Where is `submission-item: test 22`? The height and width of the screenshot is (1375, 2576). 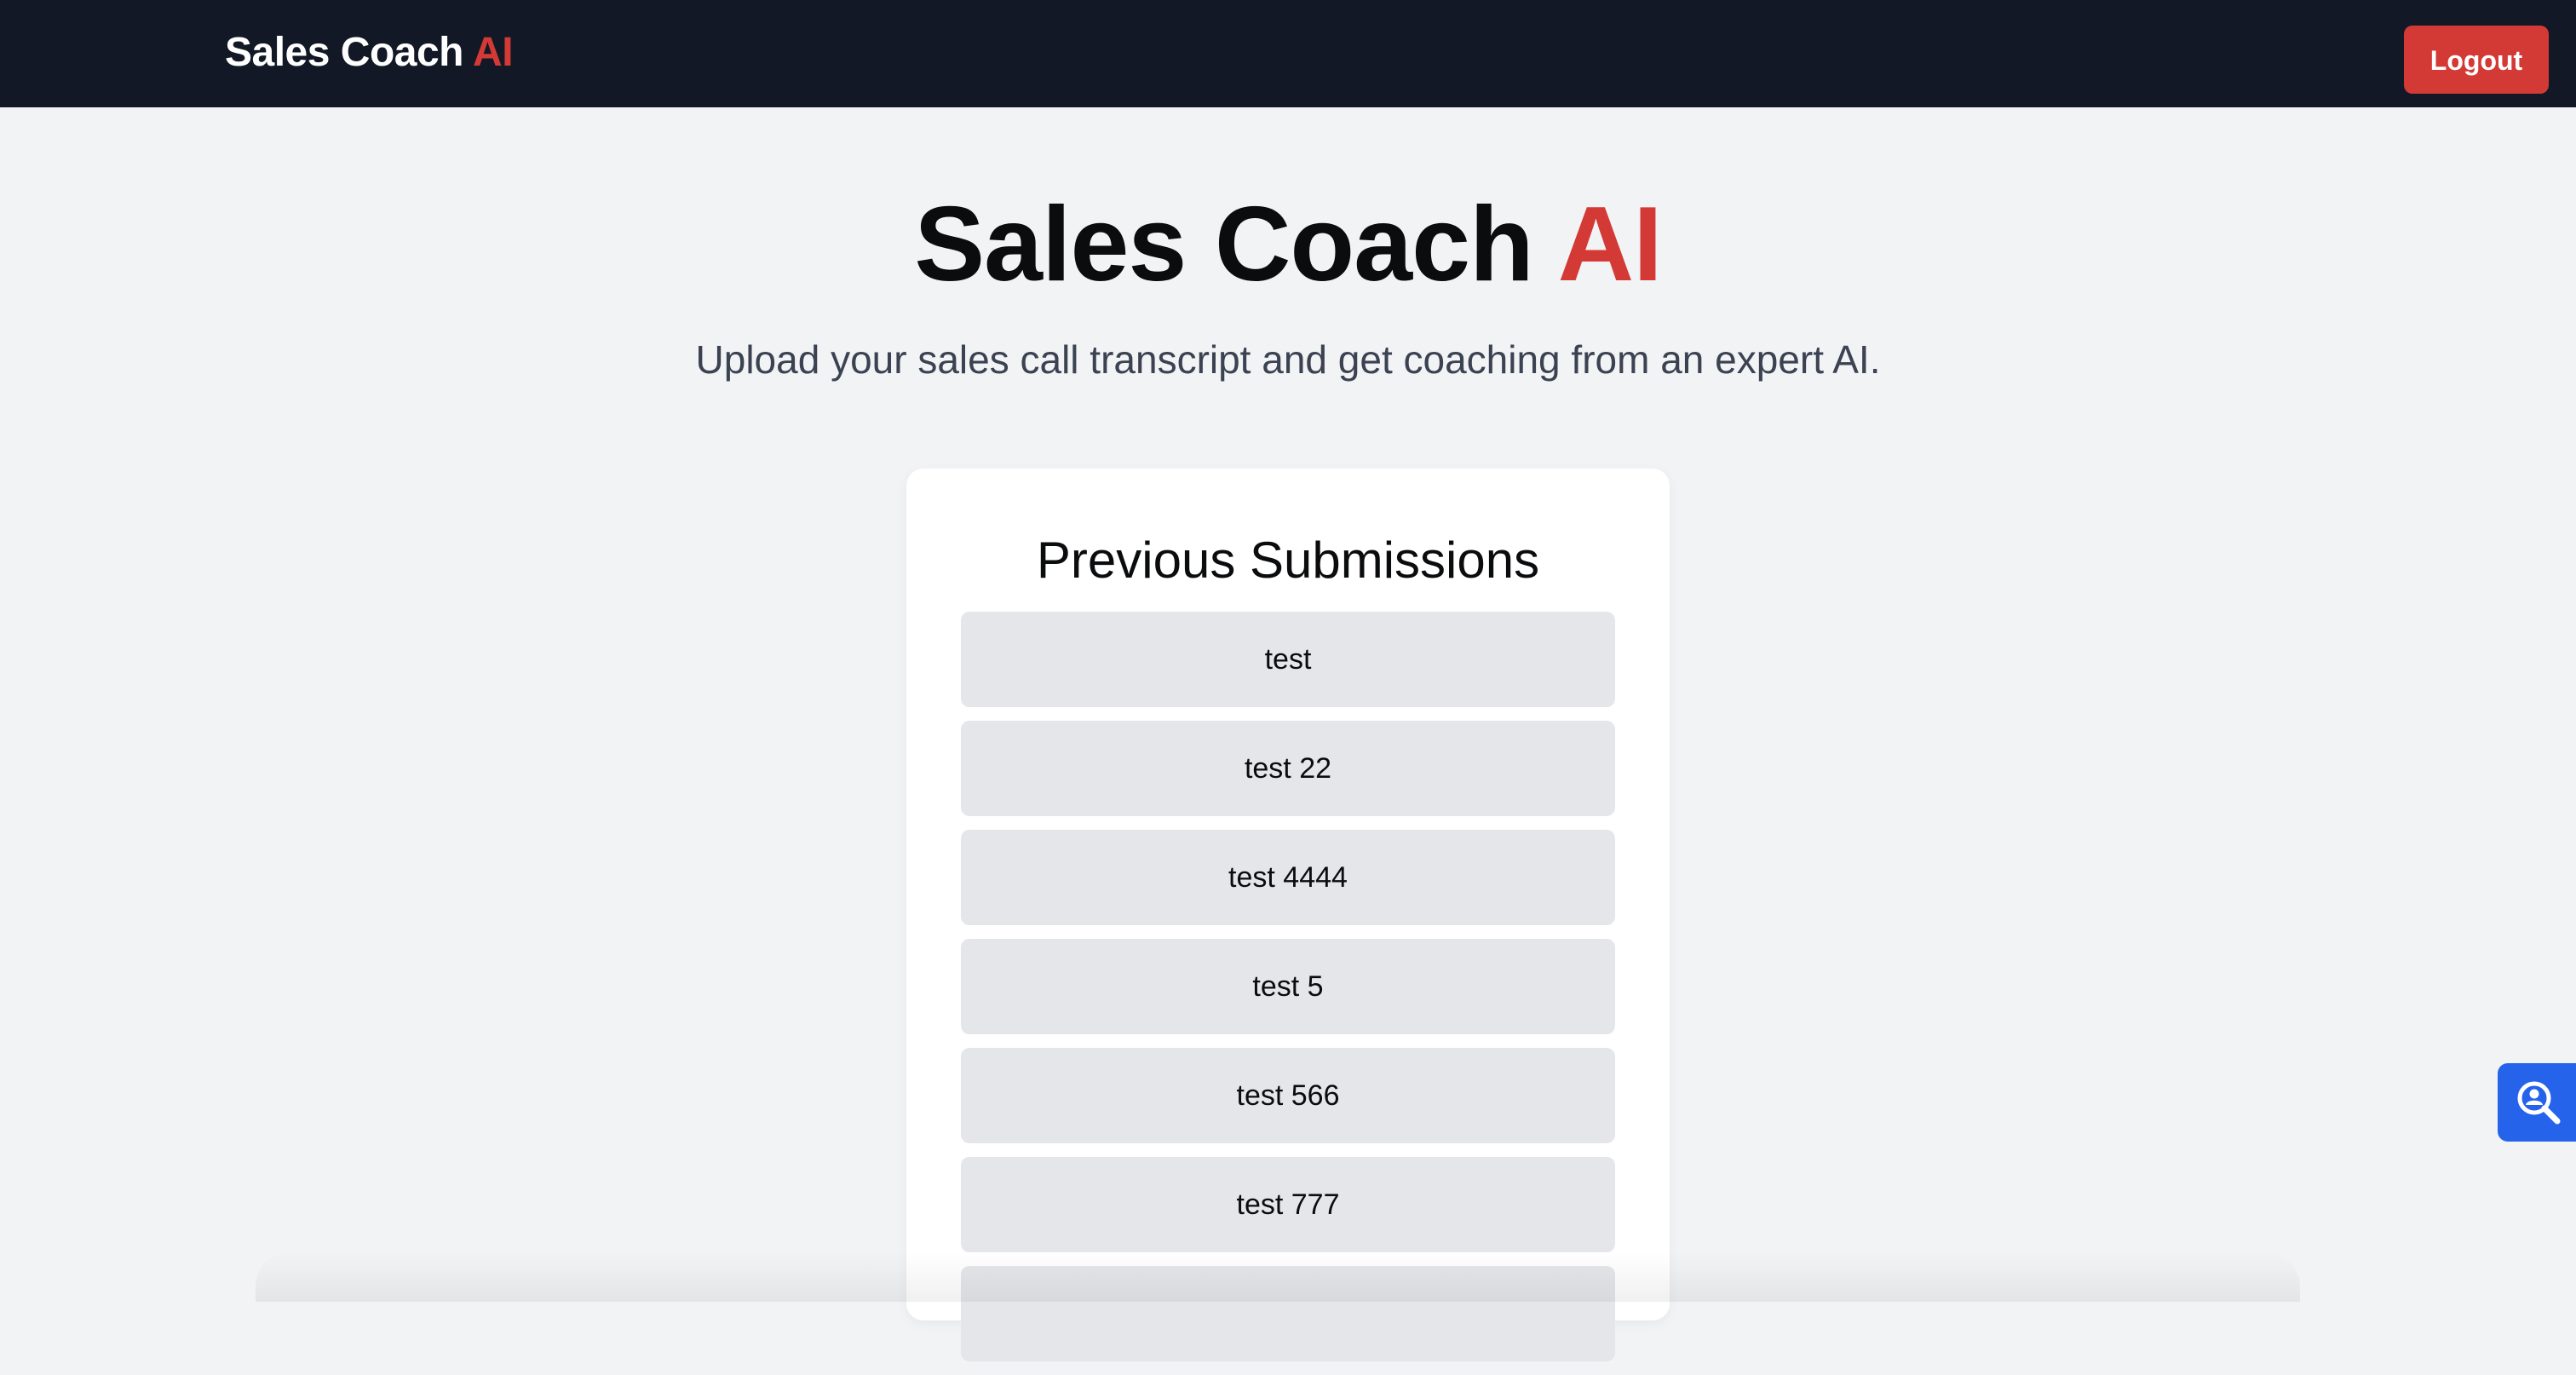
submission-item: test 22 is located at coordinates (1288, 768).